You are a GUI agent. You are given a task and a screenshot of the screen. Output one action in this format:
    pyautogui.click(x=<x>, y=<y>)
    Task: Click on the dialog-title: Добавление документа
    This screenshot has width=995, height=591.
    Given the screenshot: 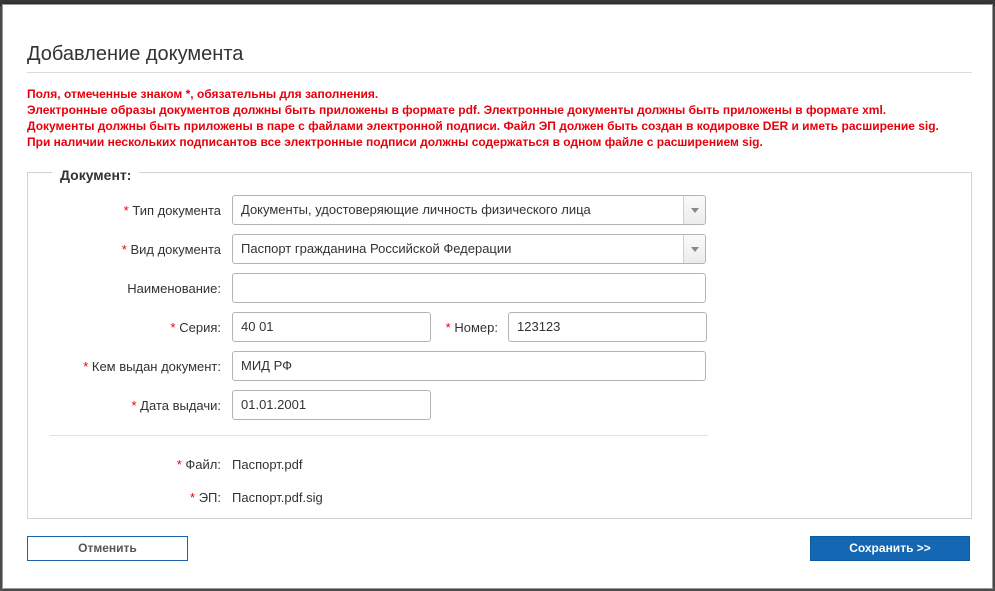 What is the action you would take?
    pyautogui.click(x=135, y=54)
    